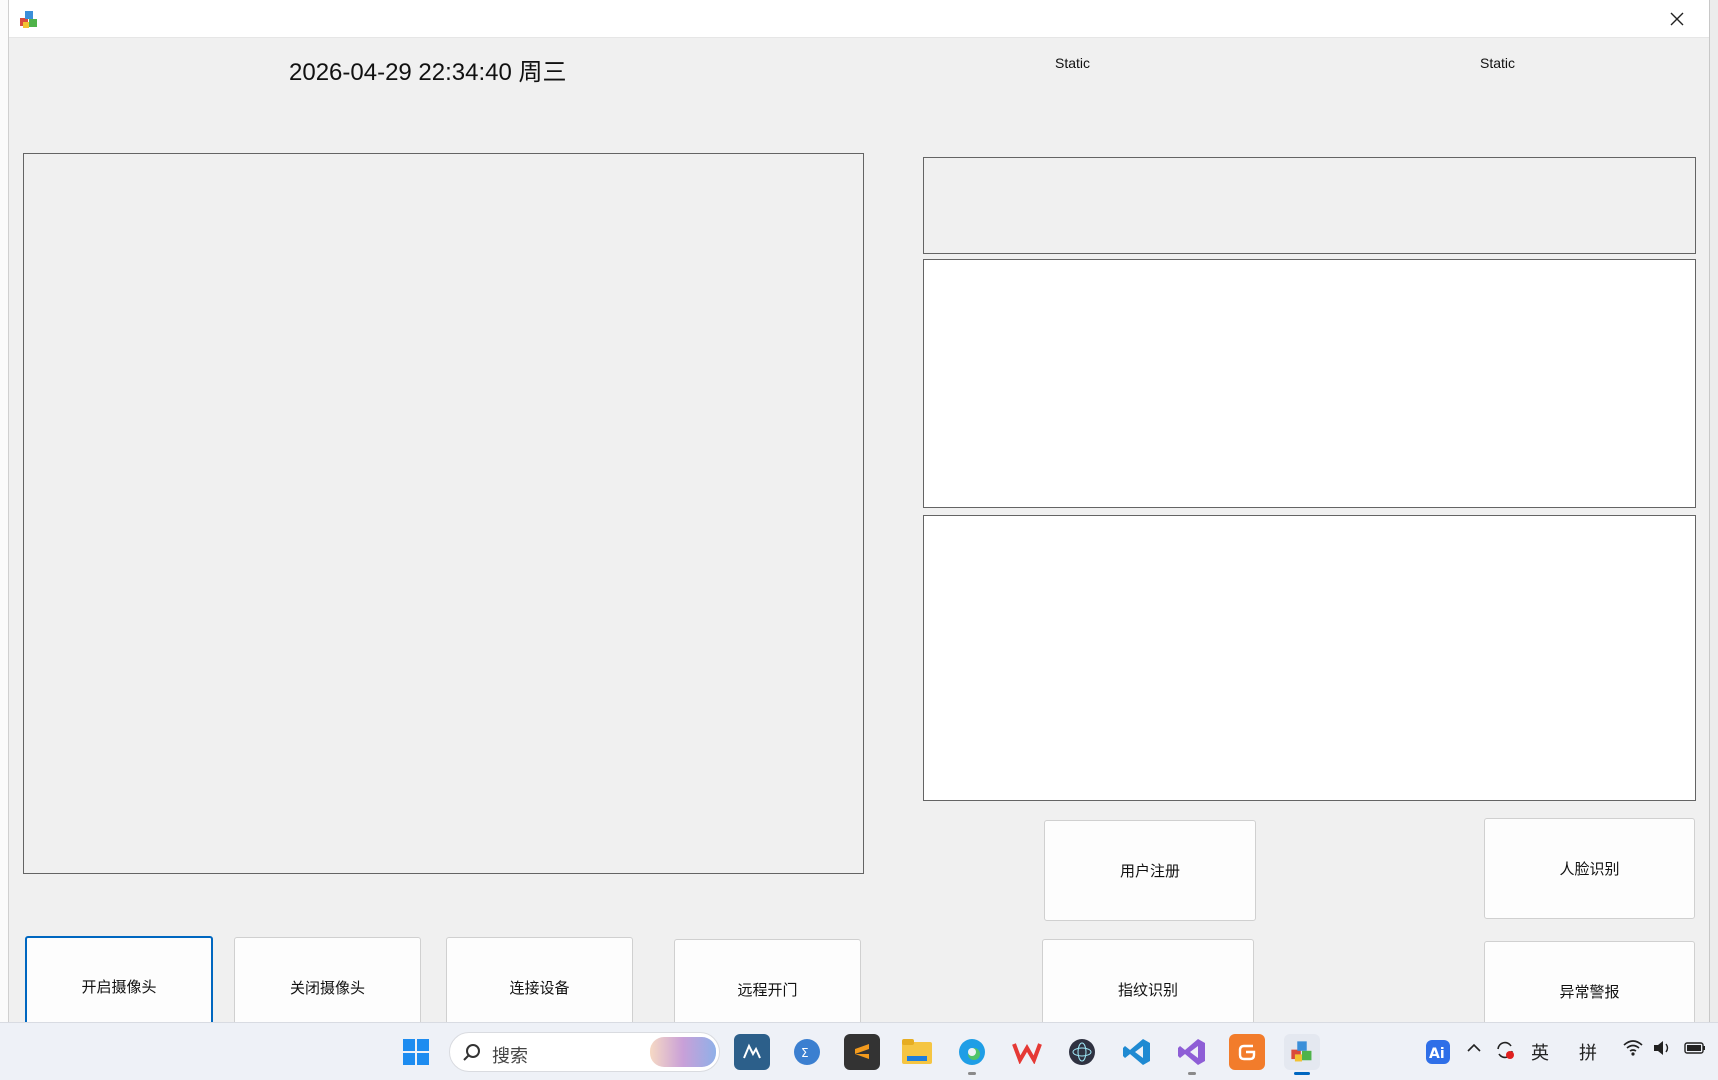 Image resolution: width=1718 pixels, height=1080 pixels. What do you see at coordinates (1309, 383) in the screenshot?
I see `info-panel-middle` at bounding box center [1309, 383].